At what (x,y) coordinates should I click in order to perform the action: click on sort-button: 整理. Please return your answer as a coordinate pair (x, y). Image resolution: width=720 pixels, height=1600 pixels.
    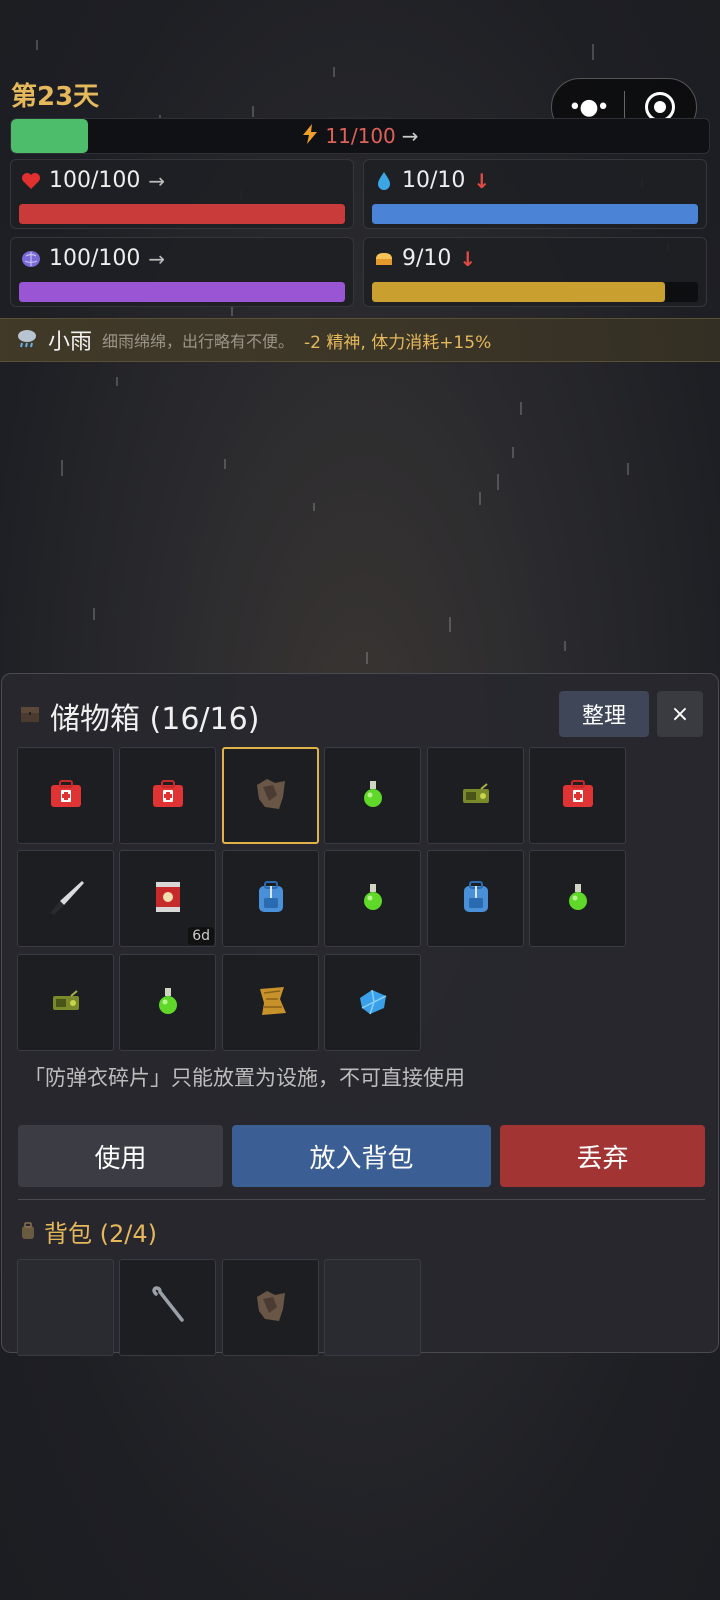
    Looking at the image, I should click on (604, 714).